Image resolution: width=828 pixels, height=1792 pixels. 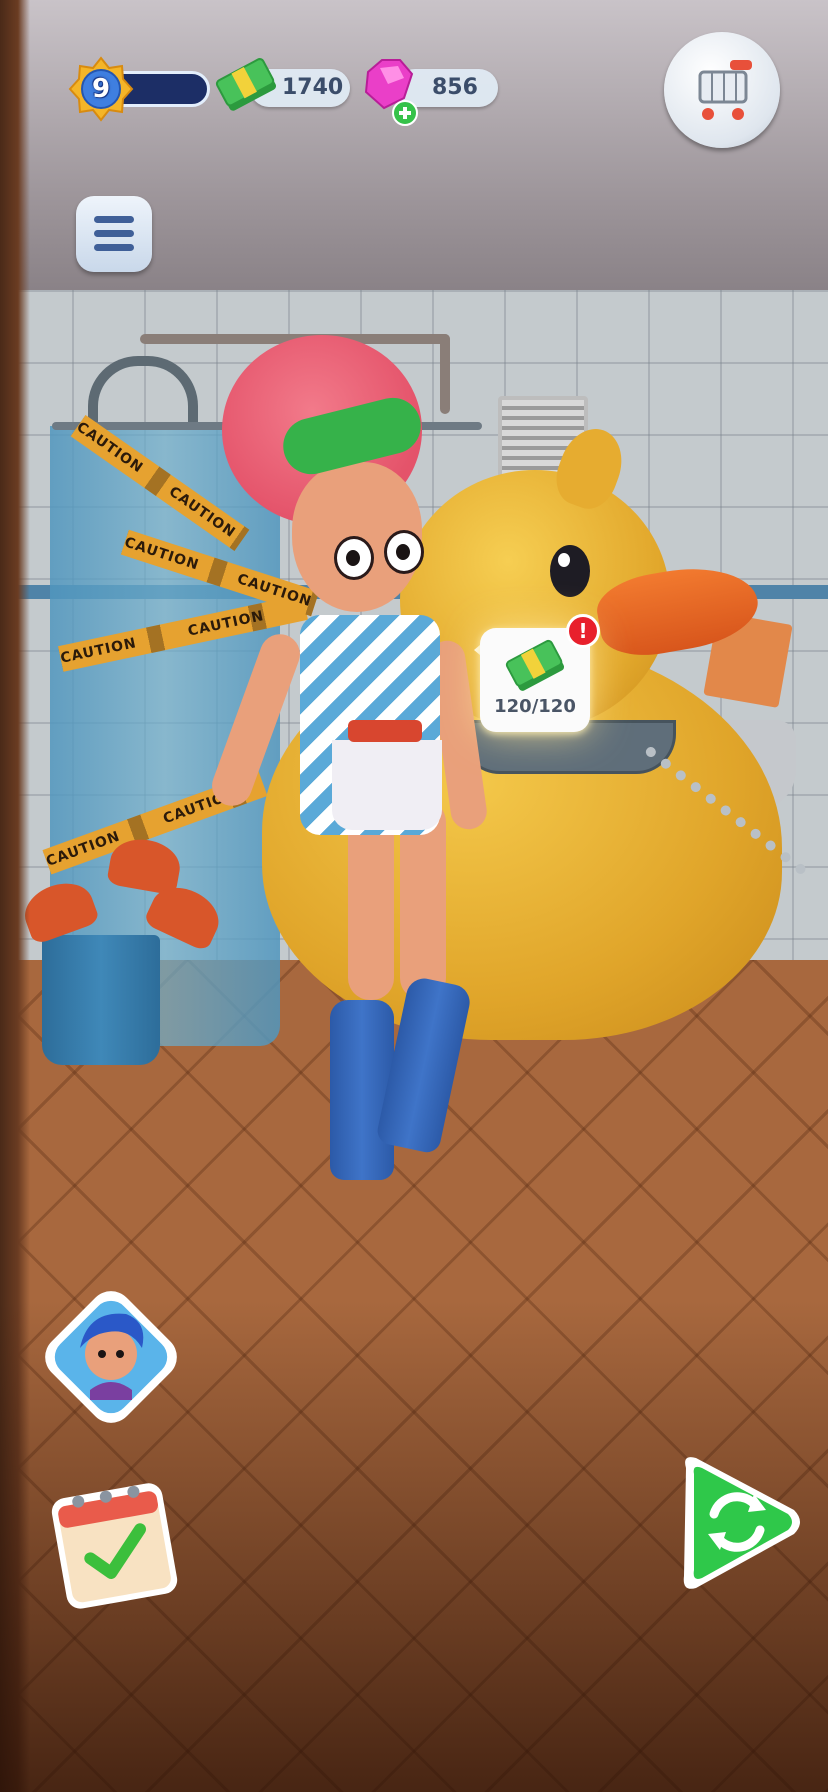 What do you see at coordinates (387, 785) in the screenshot?
I see `character-shorts` at bounding box center [387, 785].